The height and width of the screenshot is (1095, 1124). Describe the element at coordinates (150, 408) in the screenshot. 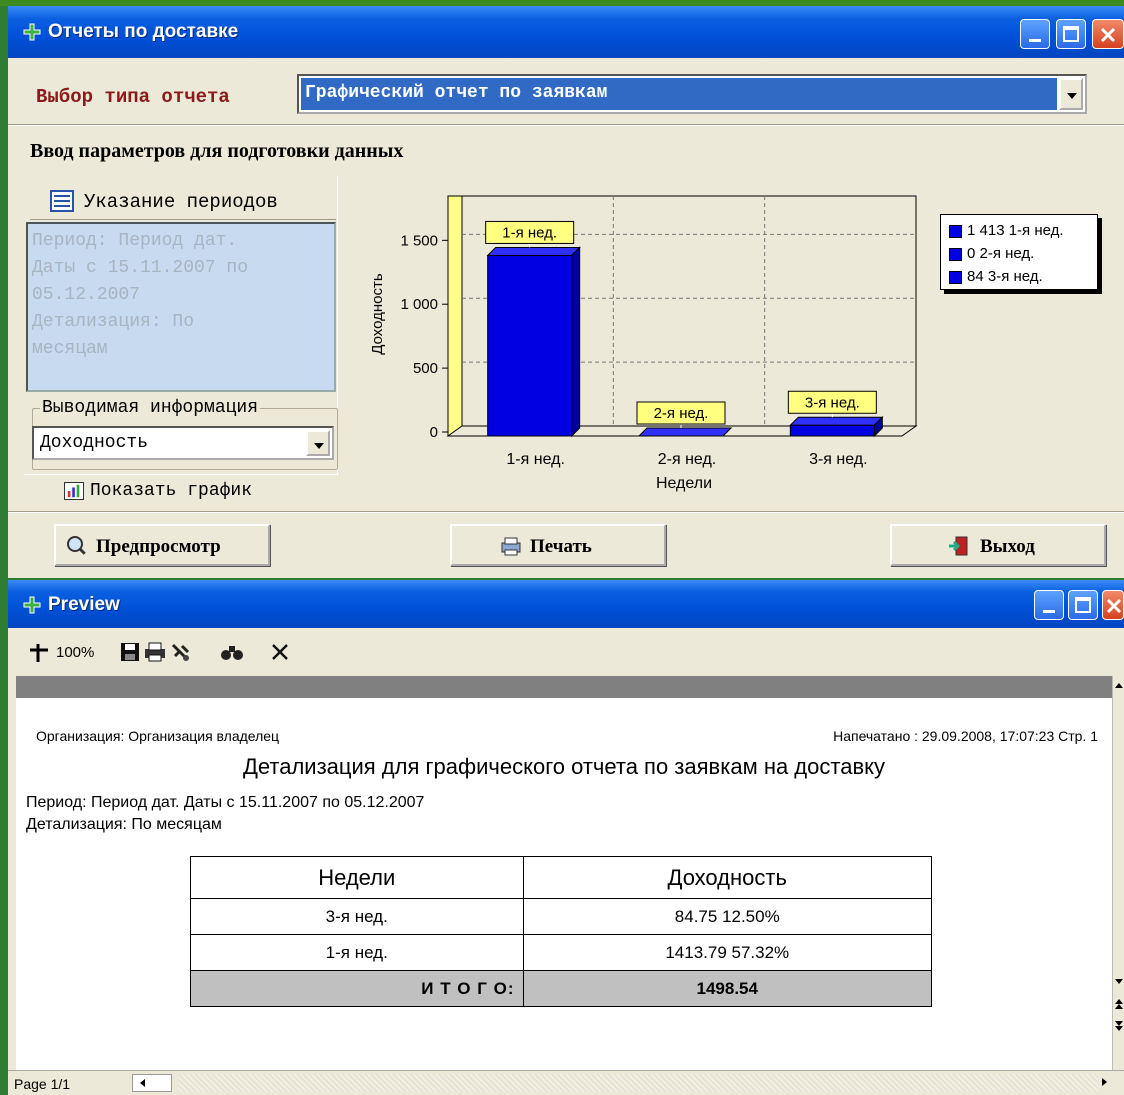

I see `output-group-label: Выводимая информация` at that location.